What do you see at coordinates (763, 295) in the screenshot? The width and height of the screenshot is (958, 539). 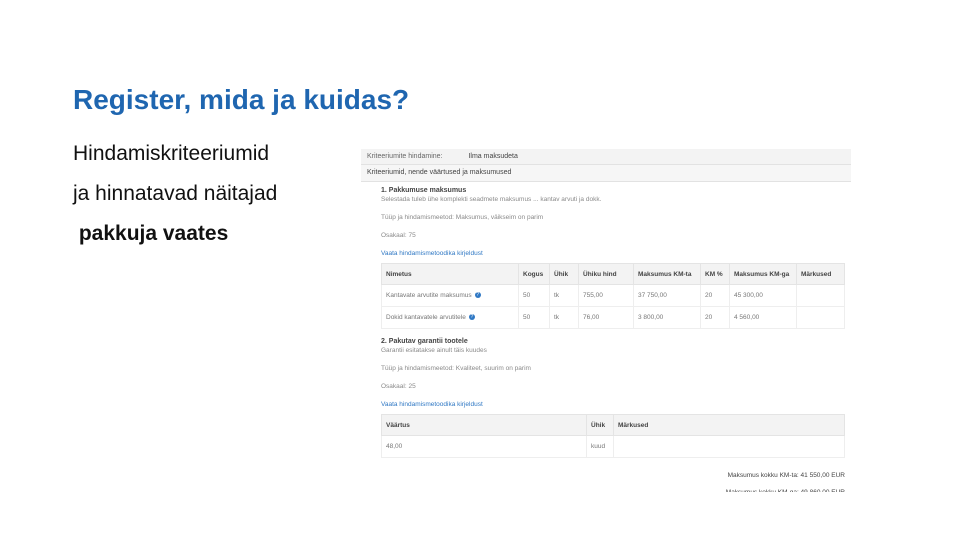 I see `cell-cost-incl-vat: 45 300,00` at bounding box center [763, 295].